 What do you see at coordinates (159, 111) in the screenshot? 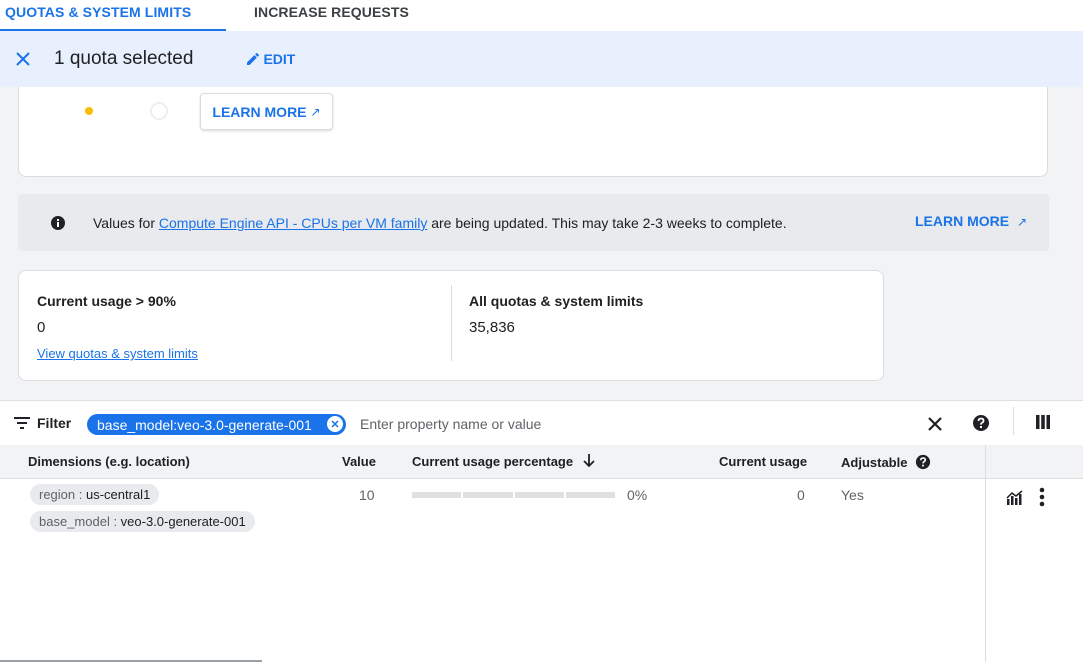
I see `loading-ring-icon` at bounding box center [159, 111].